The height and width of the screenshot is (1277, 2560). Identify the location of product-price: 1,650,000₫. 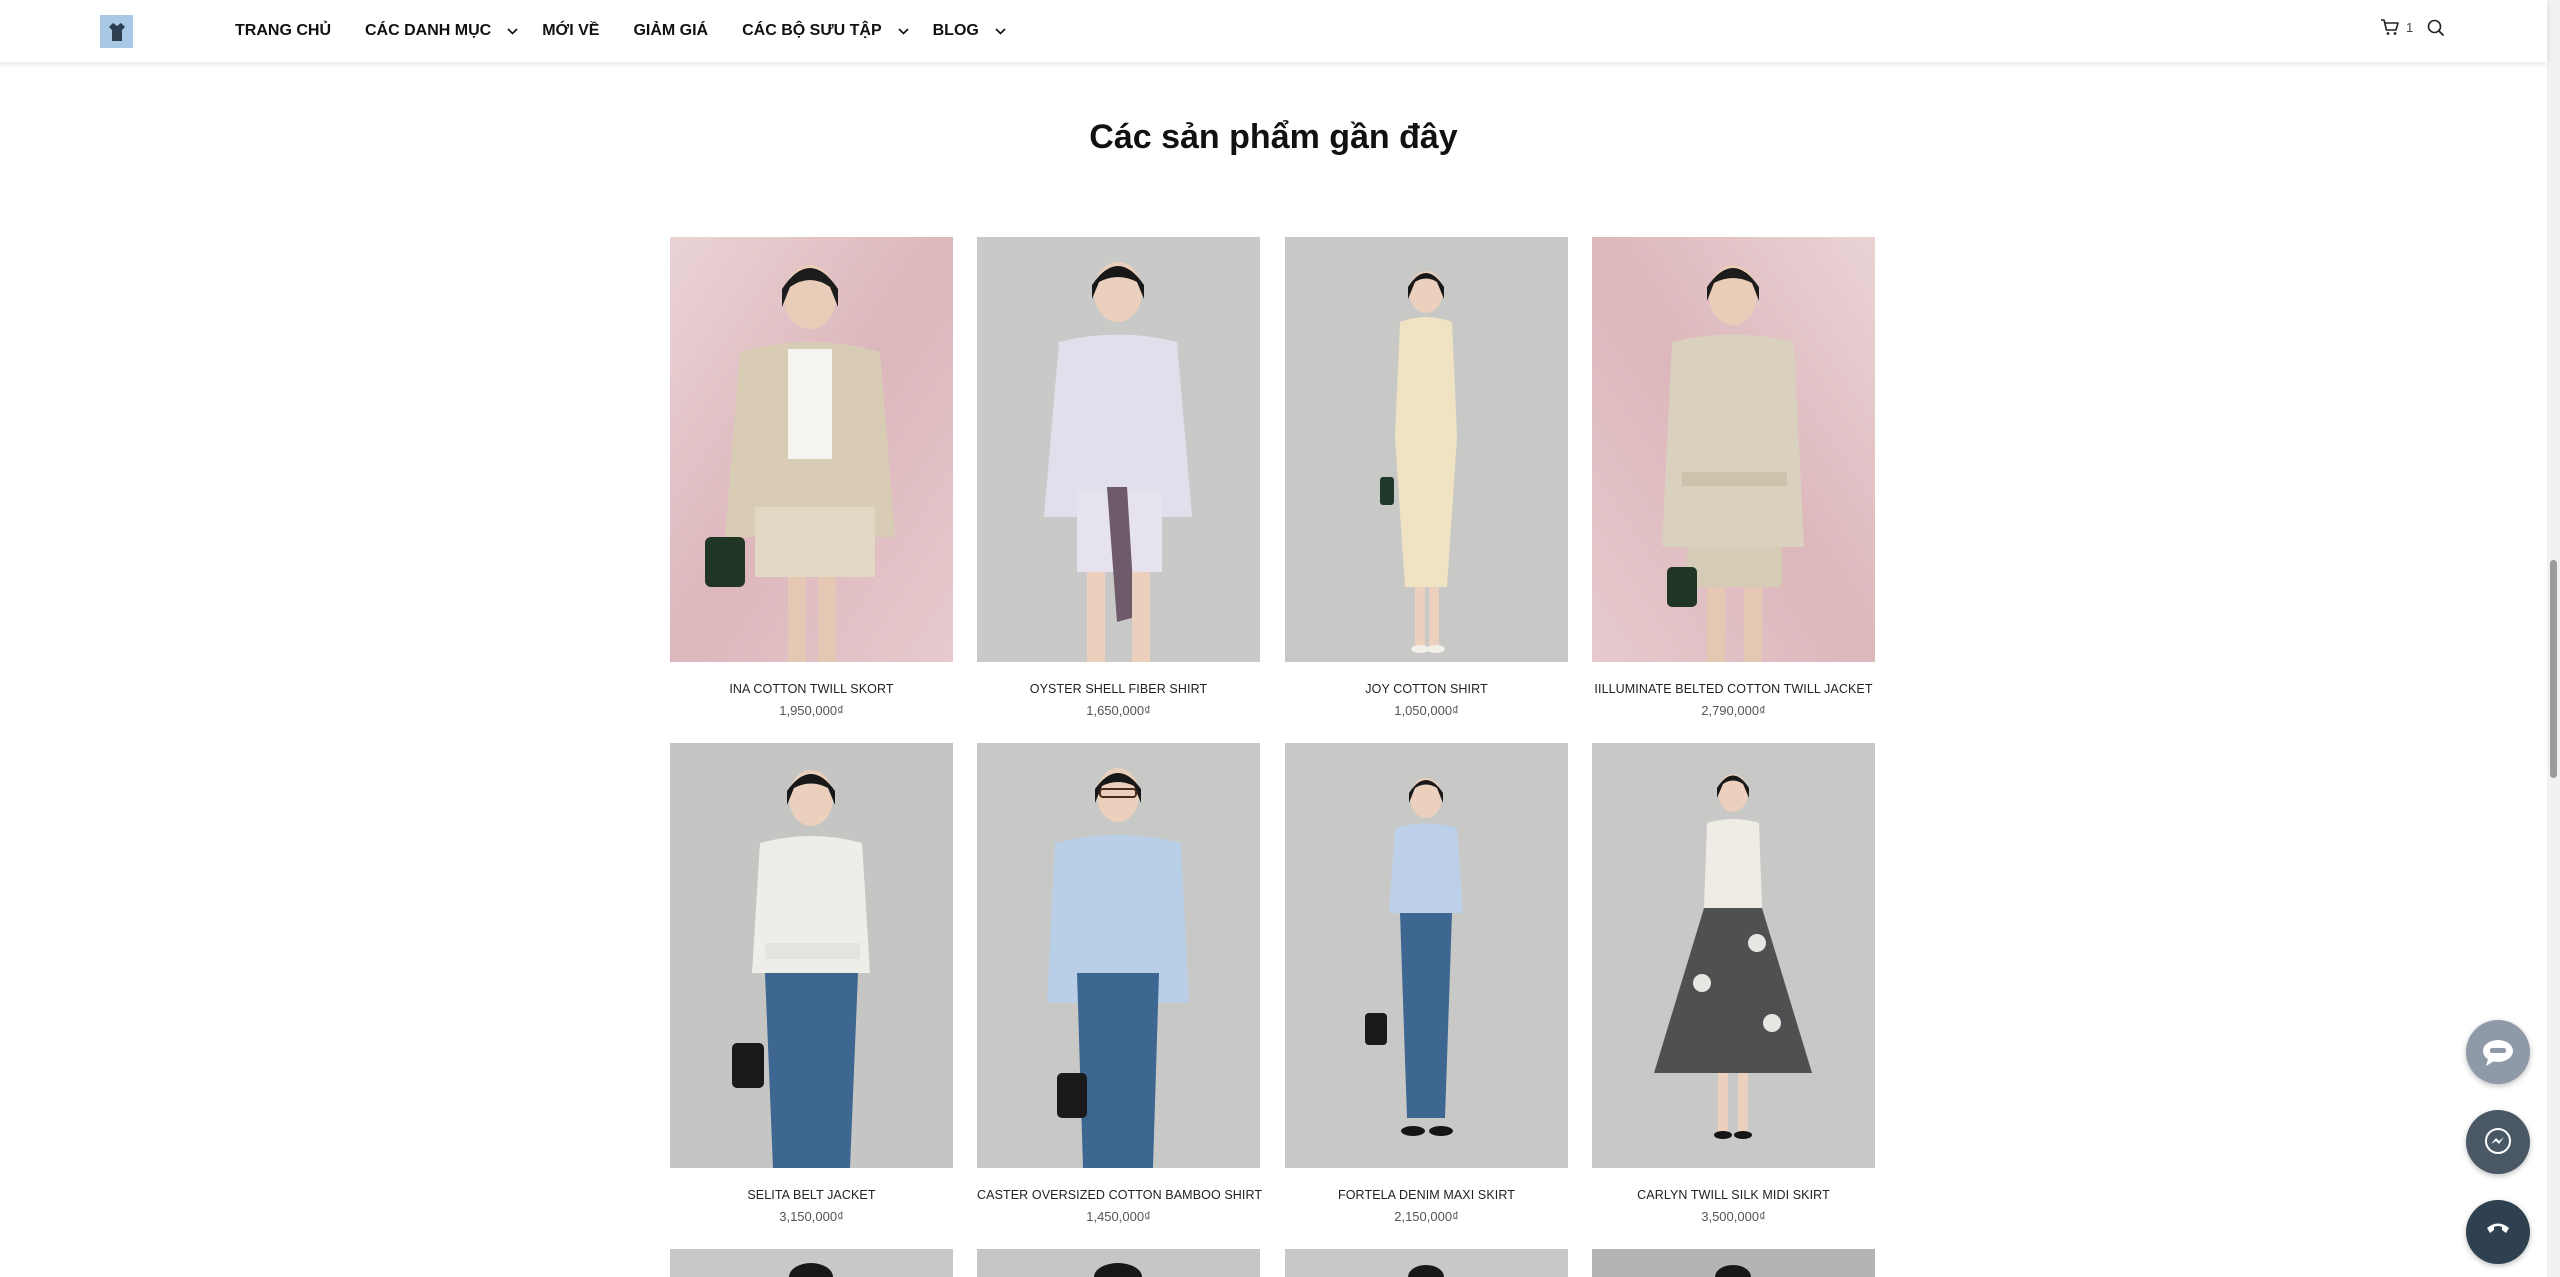
(1118, 710).